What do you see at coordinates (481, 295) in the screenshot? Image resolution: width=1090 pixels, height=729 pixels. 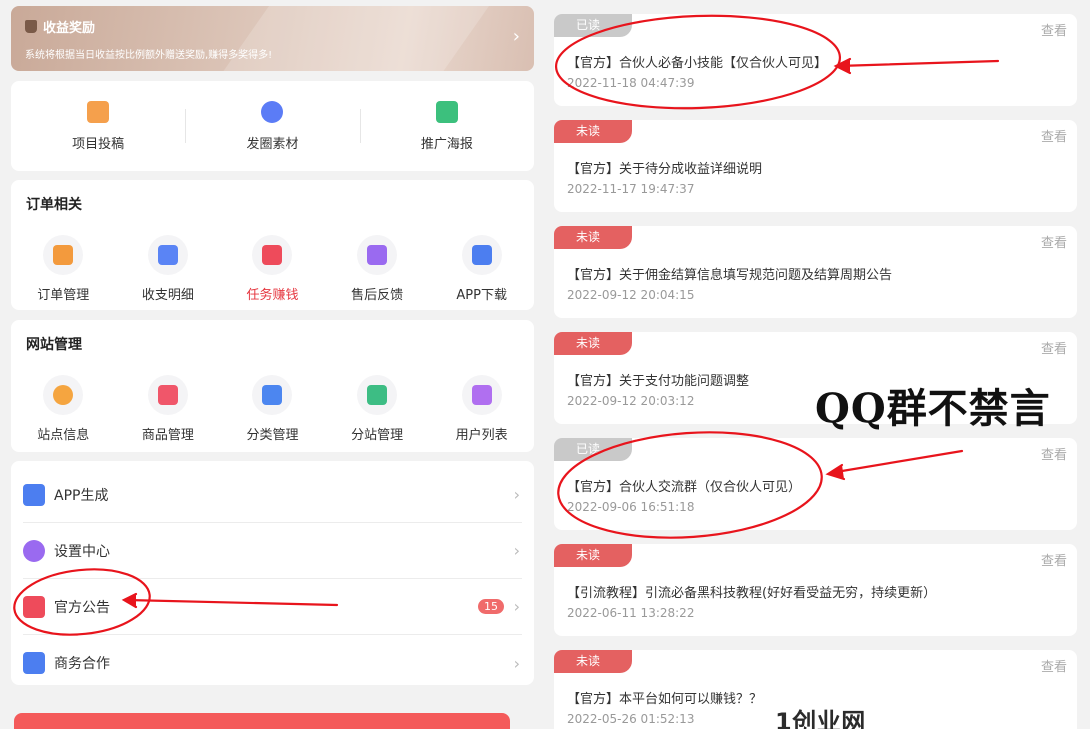 I see `grid-item-label: APP下载` at bounding box center [481, 295].